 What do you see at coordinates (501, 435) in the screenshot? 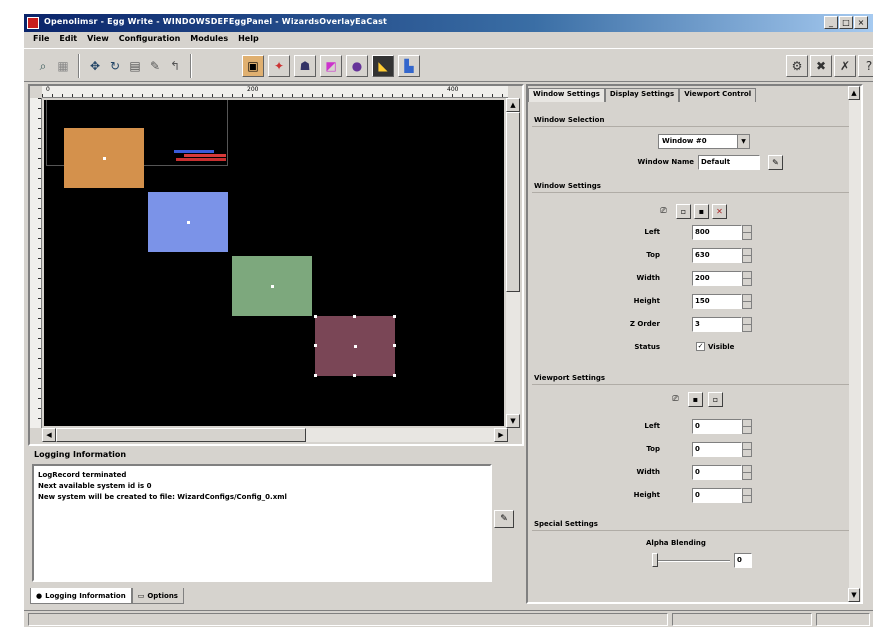
I see `scroll-right-icon: ▶` at bounding box center [501, 435].